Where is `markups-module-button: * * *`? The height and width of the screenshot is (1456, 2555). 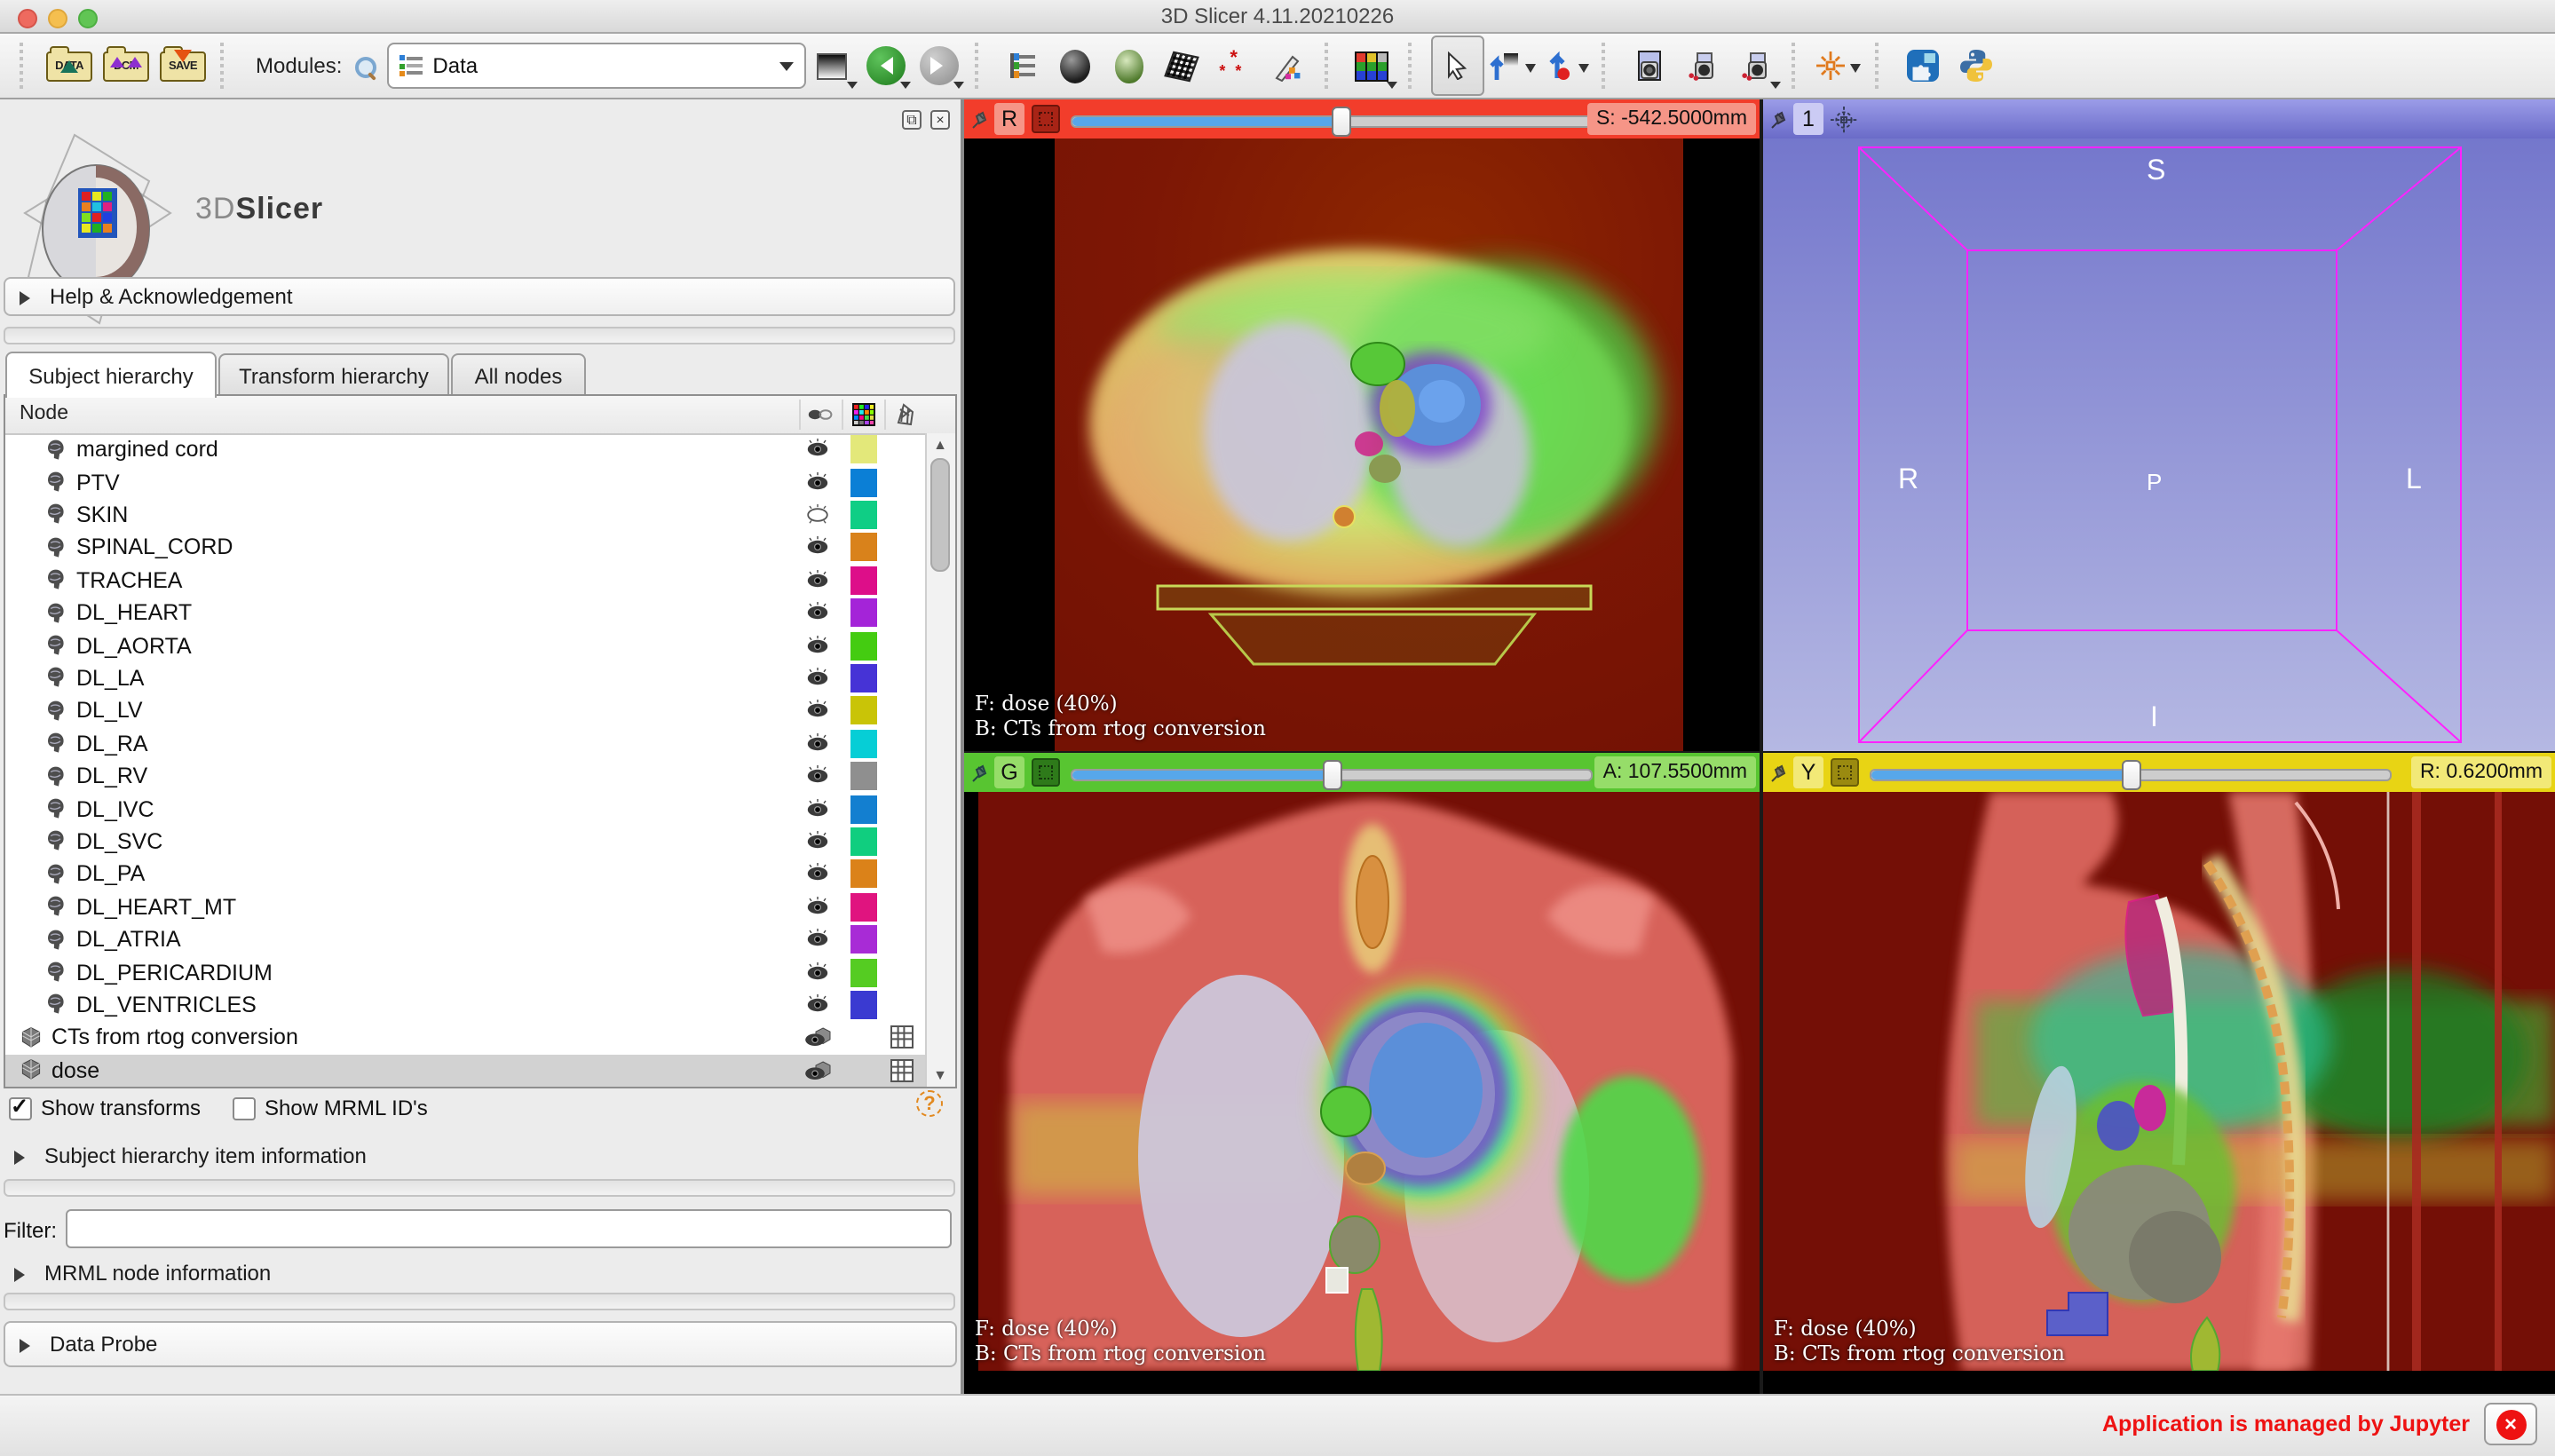
markups-module-button: * * * is located at coordinates (1235, 65).